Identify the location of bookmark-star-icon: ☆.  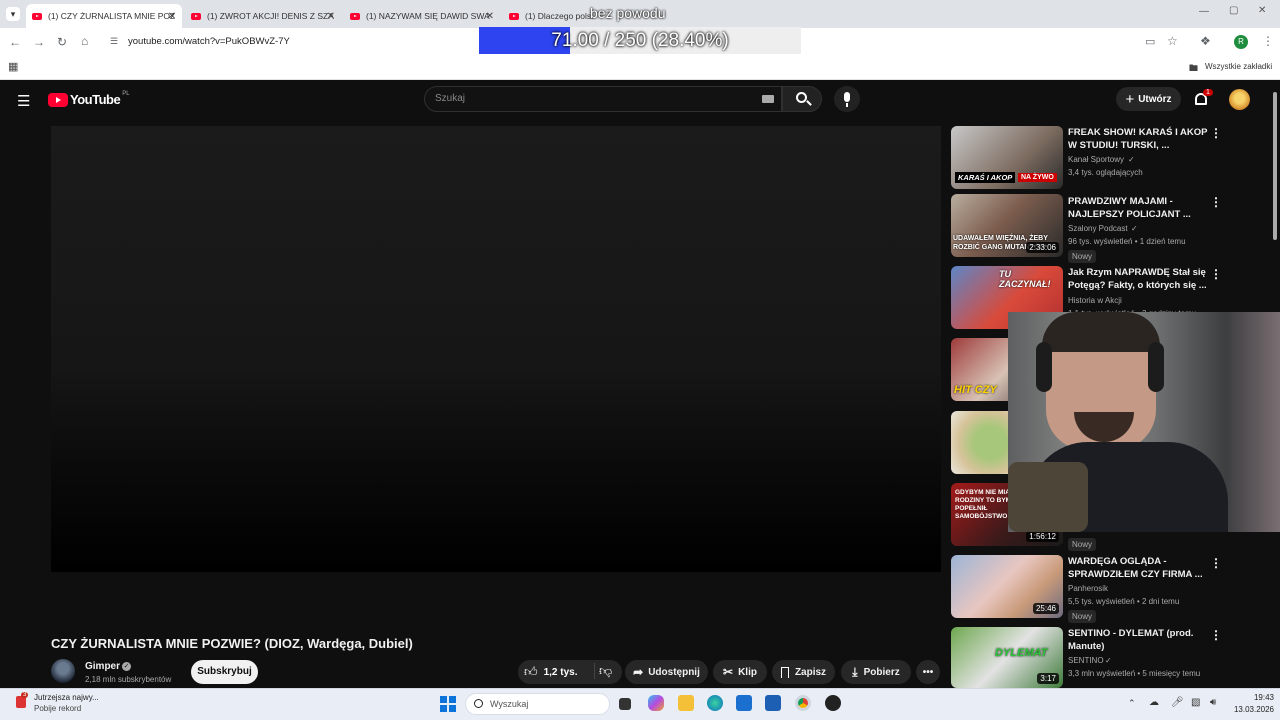
(1172, 41).